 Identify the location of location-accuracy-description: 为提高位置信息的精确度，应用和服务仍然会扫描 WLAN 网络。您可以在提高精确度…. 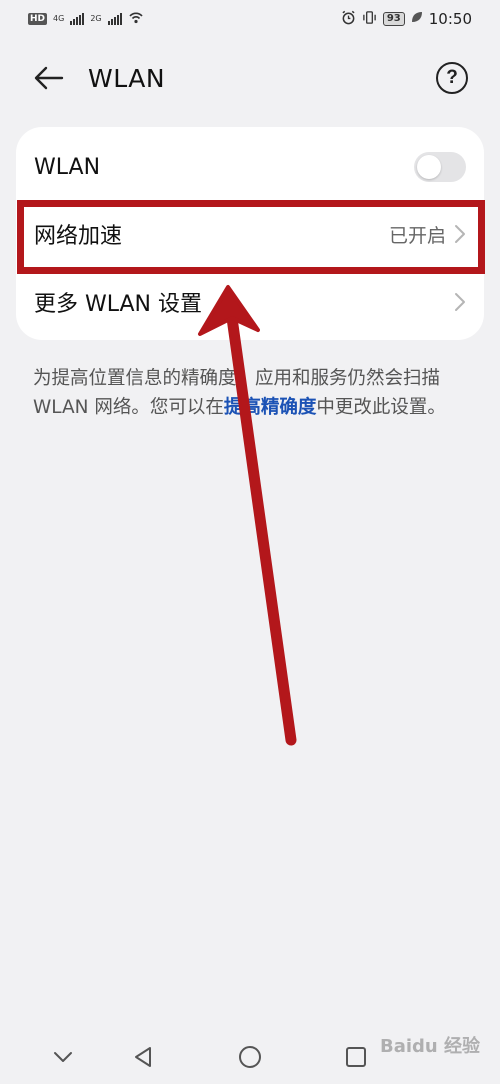
(253, 393).